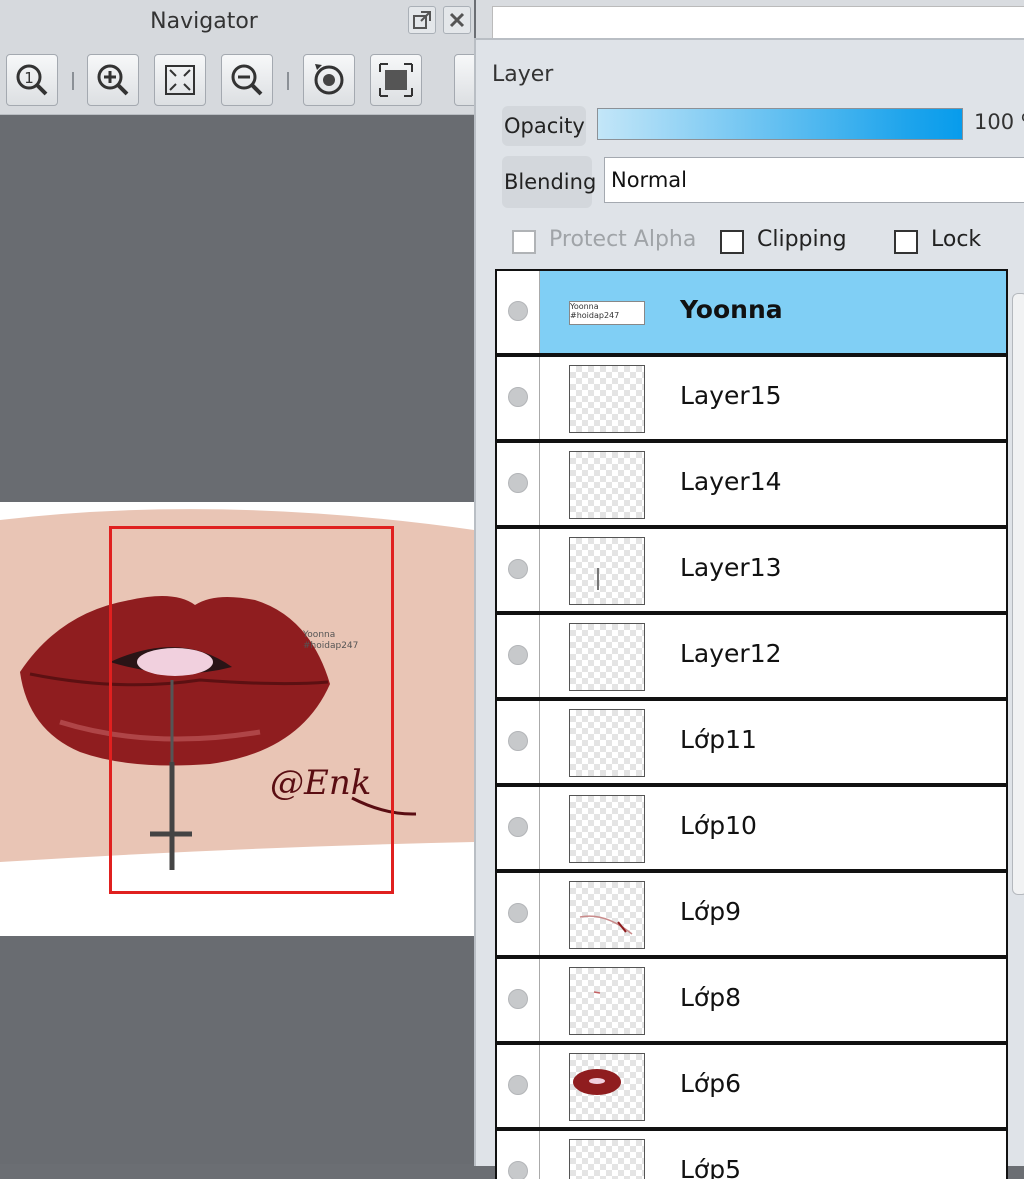 The width and height of the screenshot is (1024, 1179). I want to click on zoom-actual-icon: 1, so click(32, 80).